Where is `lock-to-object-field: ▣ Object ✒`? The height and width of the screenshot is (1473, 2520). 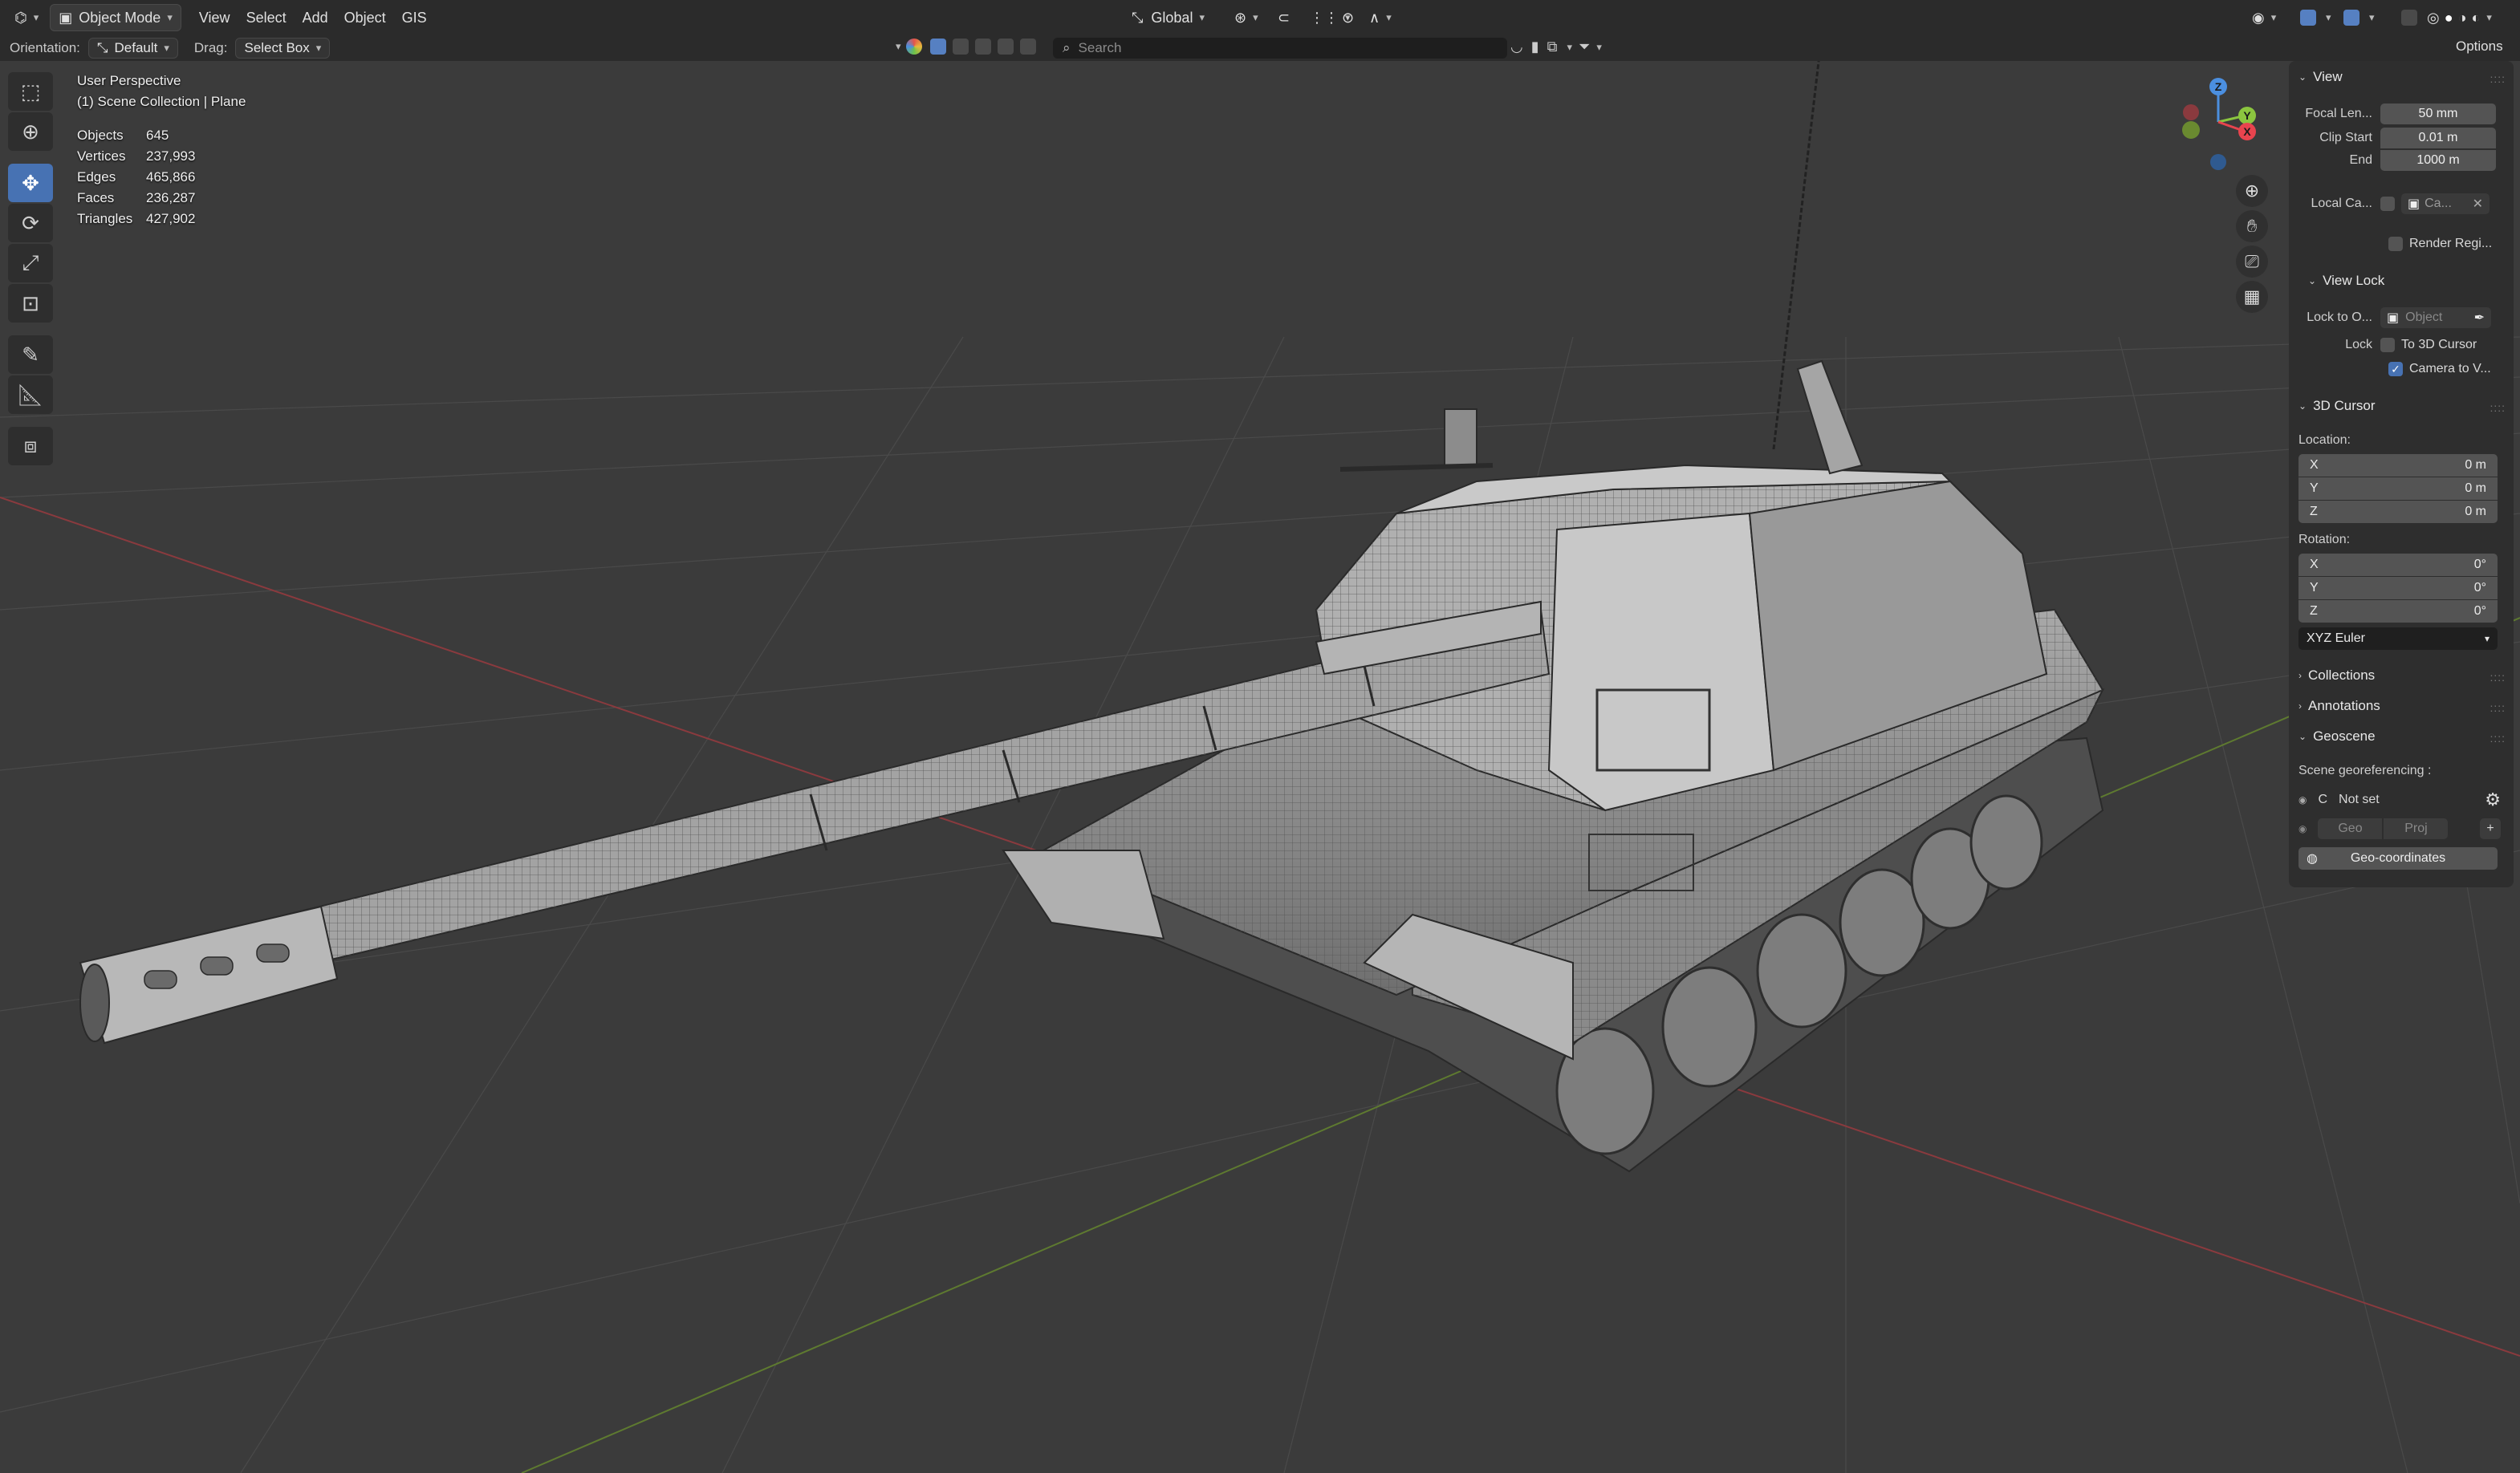 lock-to-object-field: ▣ Object ✒ is located at coordinates (2436, 317).